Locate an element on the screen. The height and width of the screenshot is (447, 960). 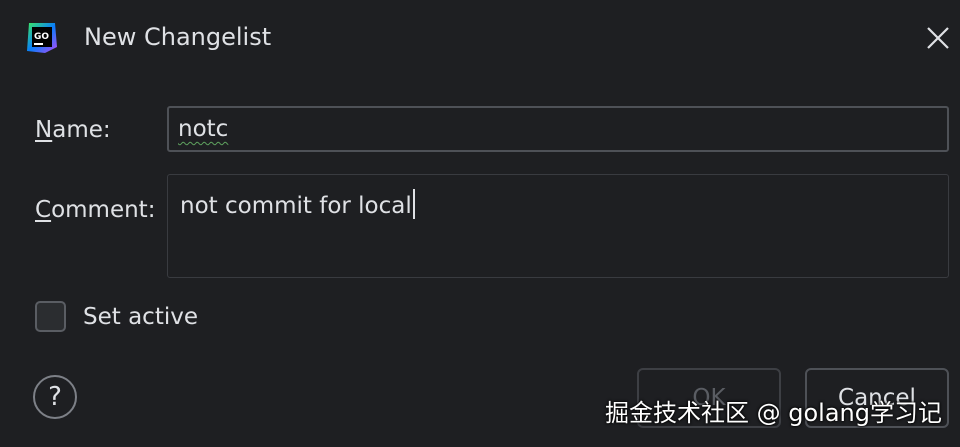
close-button is located at coordinates (938, 39).